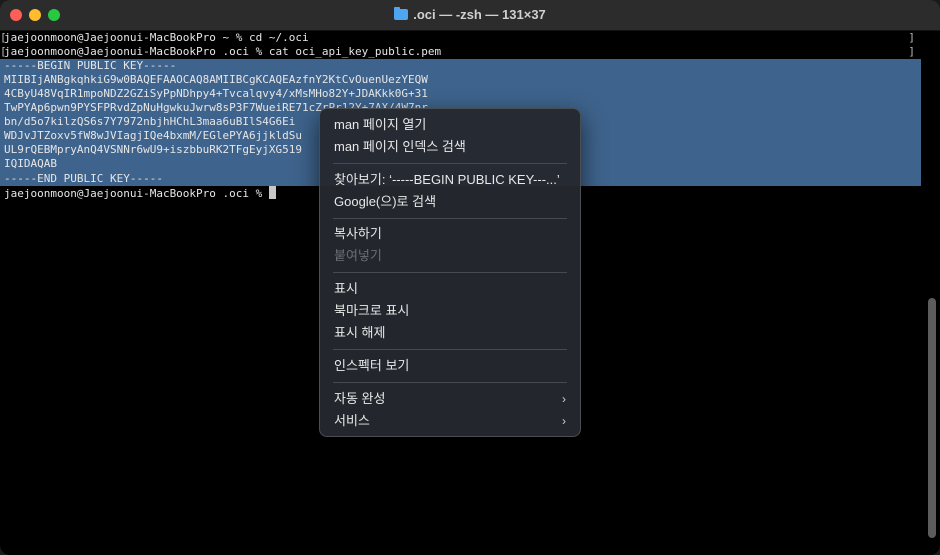 The width and height of the screenshot is (940, 555). Describe the element at coordinates (450, 421) in the screenshot. I see `menu-item-services: 서비스 ›` at that location.